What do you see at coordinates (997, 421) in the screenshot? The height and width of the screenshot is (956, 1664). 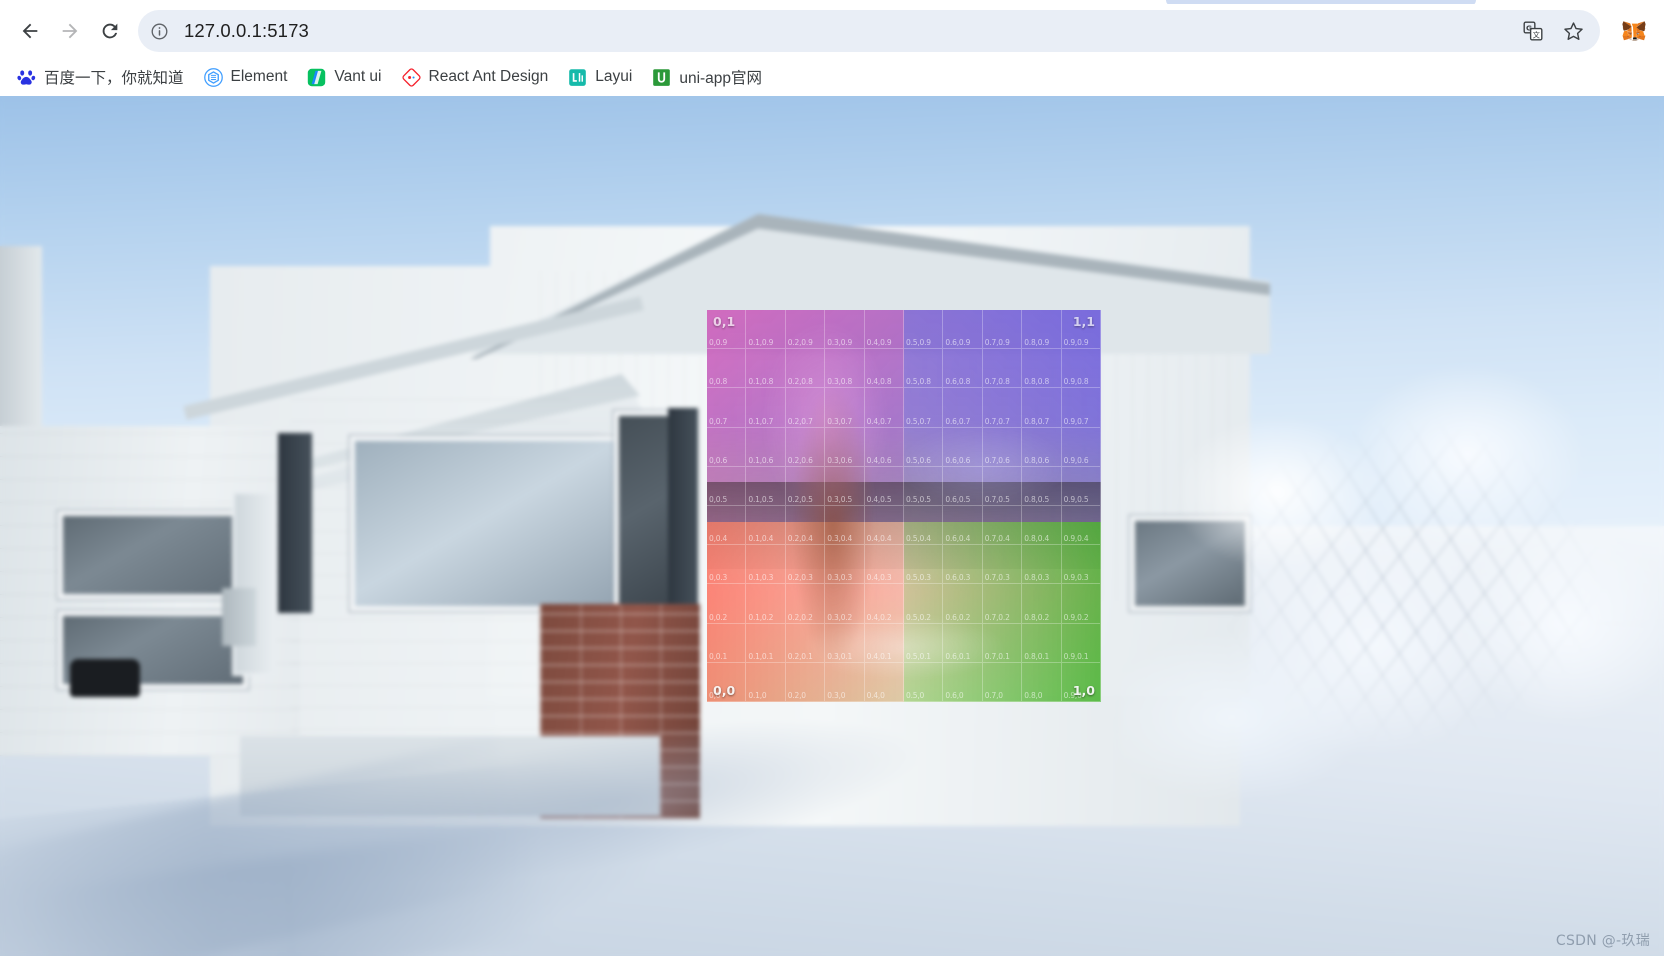 I see `uv-cell-label: 0.7,0.7` at bounding box center [997, 421].